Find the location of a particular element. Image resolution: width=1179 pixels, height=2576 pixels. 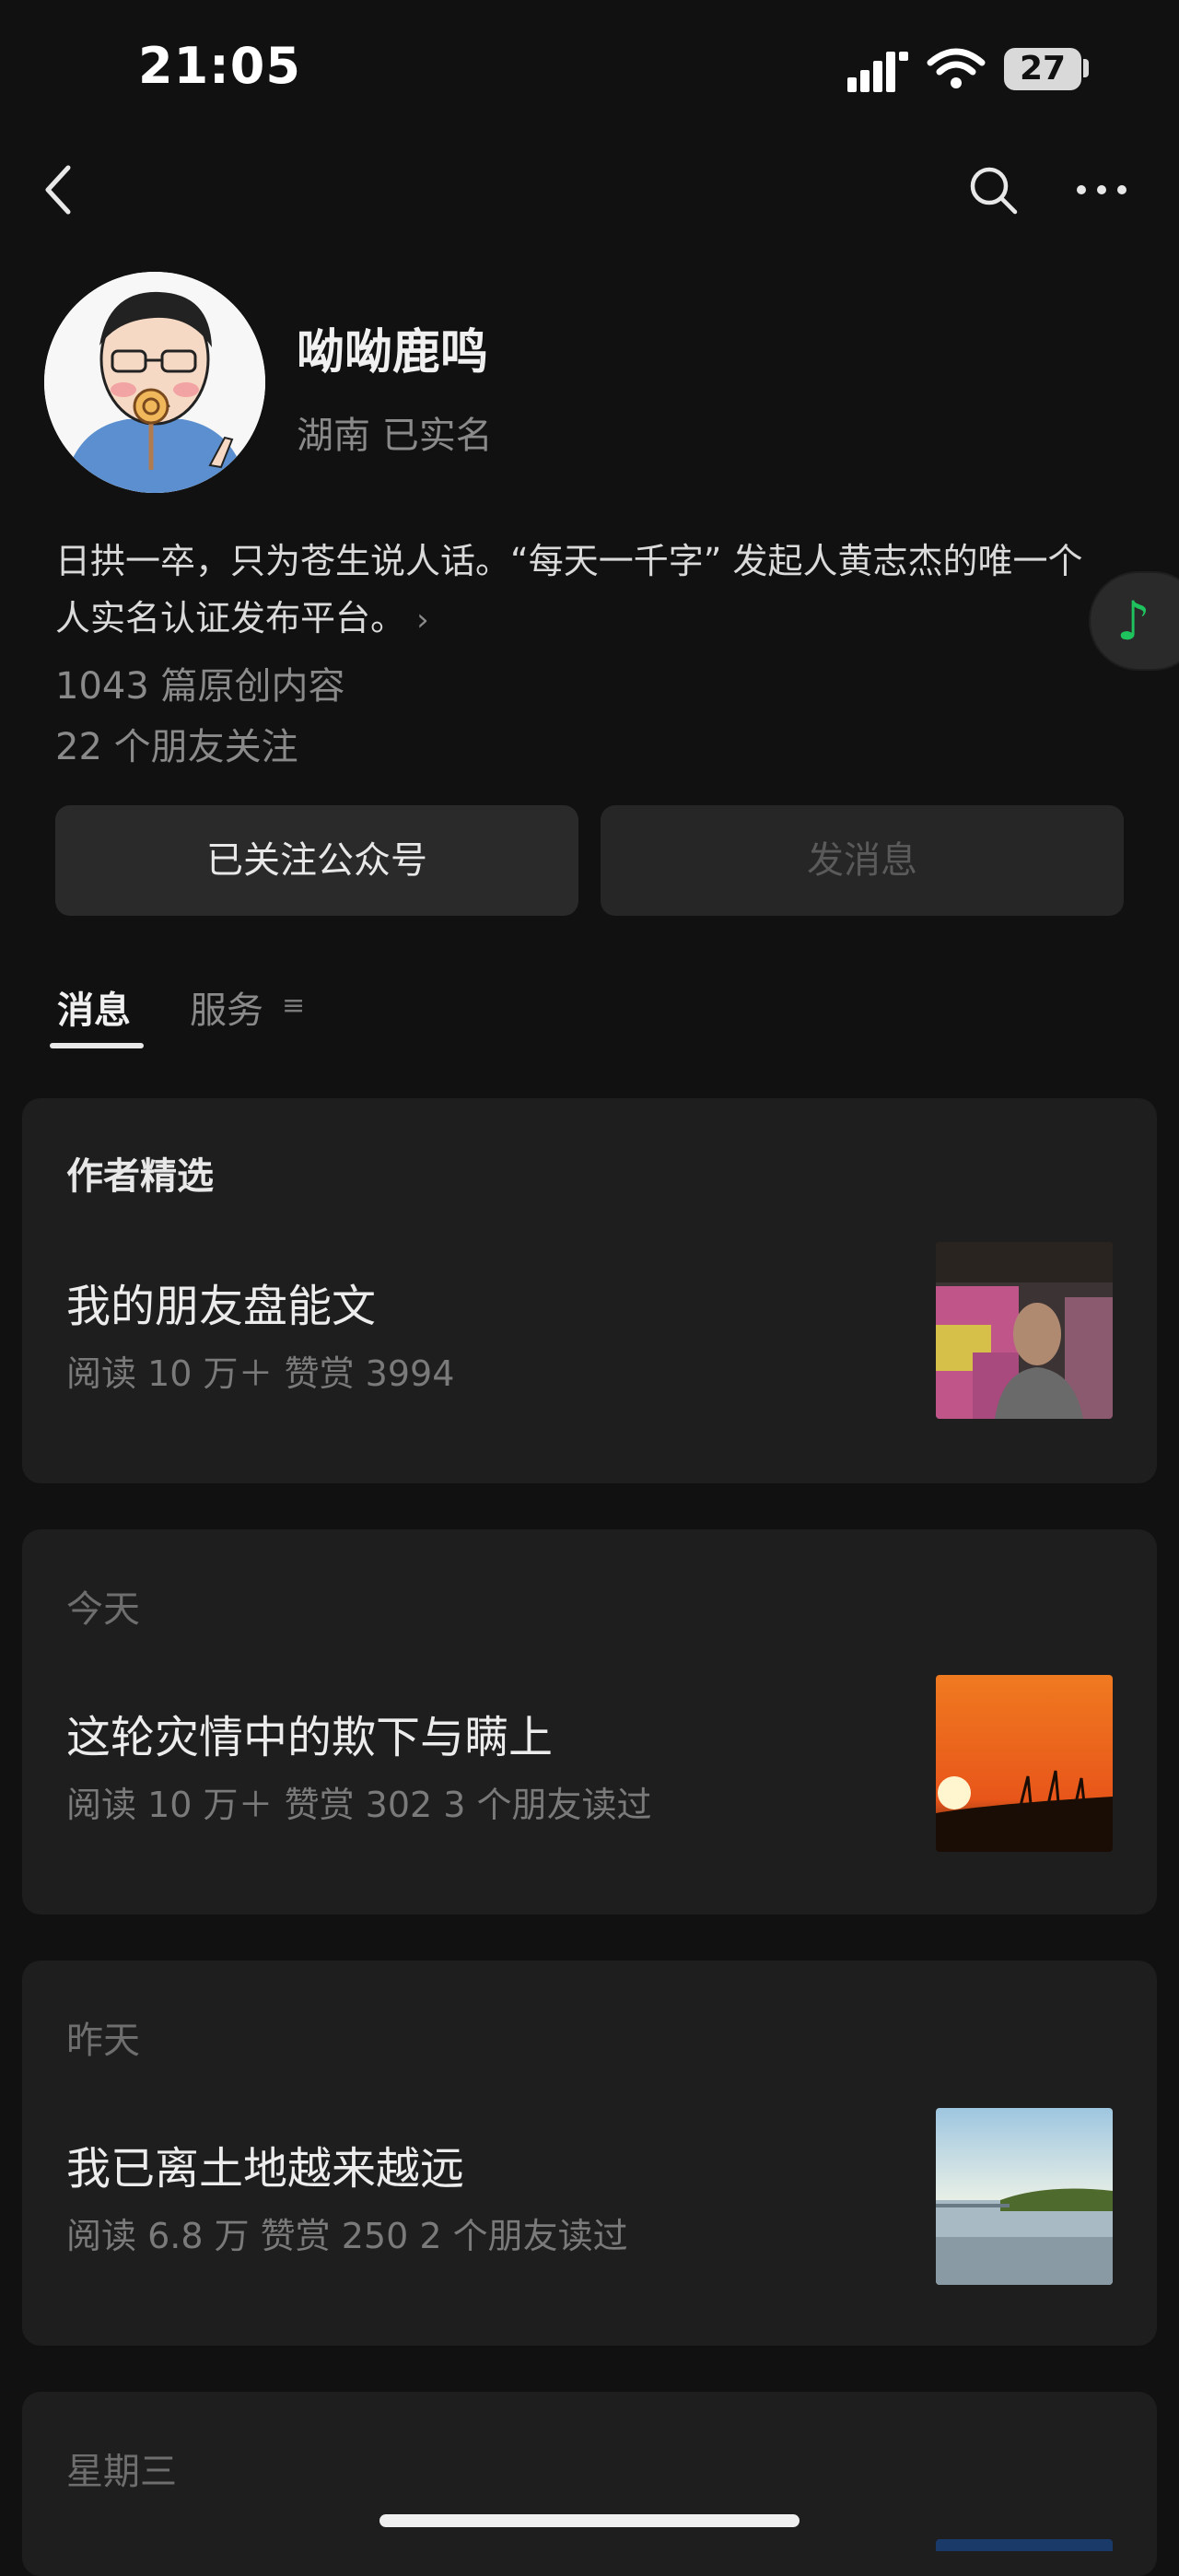

account-location: 湖南 已实名 is located at coordinates (395, 436).